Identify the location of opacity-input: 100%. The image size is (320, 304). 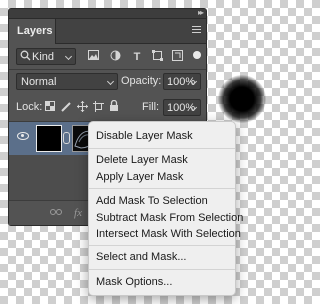
(182, 81).